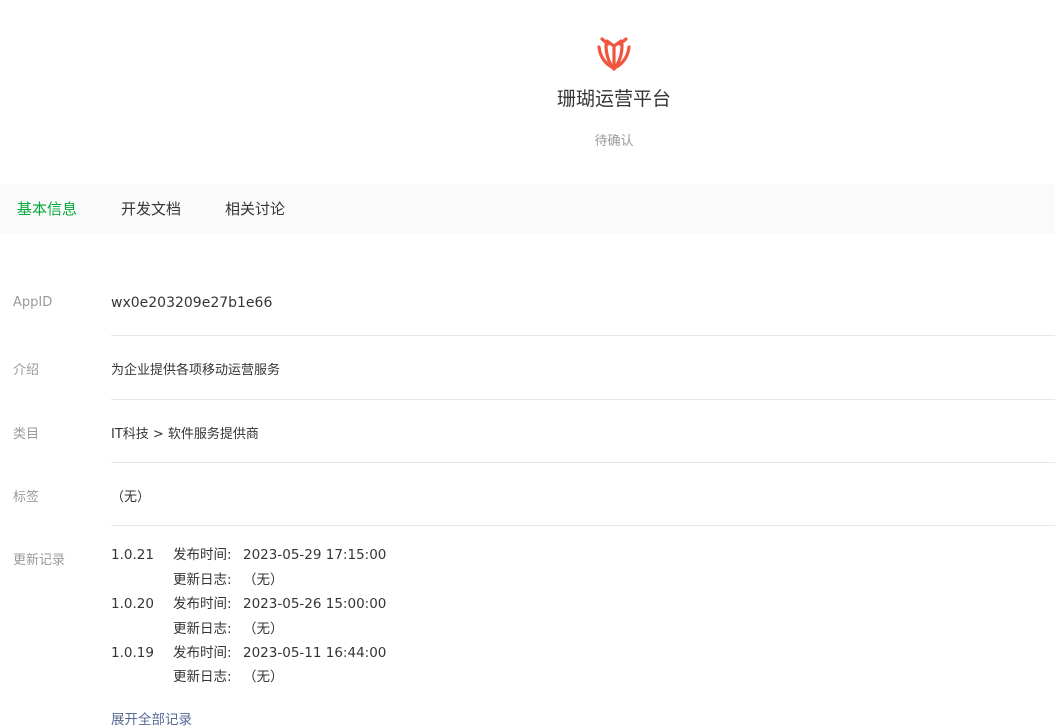 The width and height of the screenshot is (1055, 728). What do you see at coordinates (26, 497) in the screenshot?
I see `tags-label: 标签` at bounding box center [26, 497].